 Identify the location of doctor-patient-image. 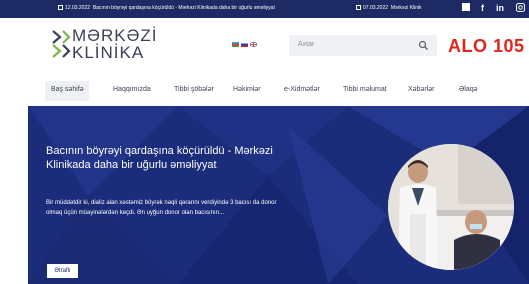
(451, 207).